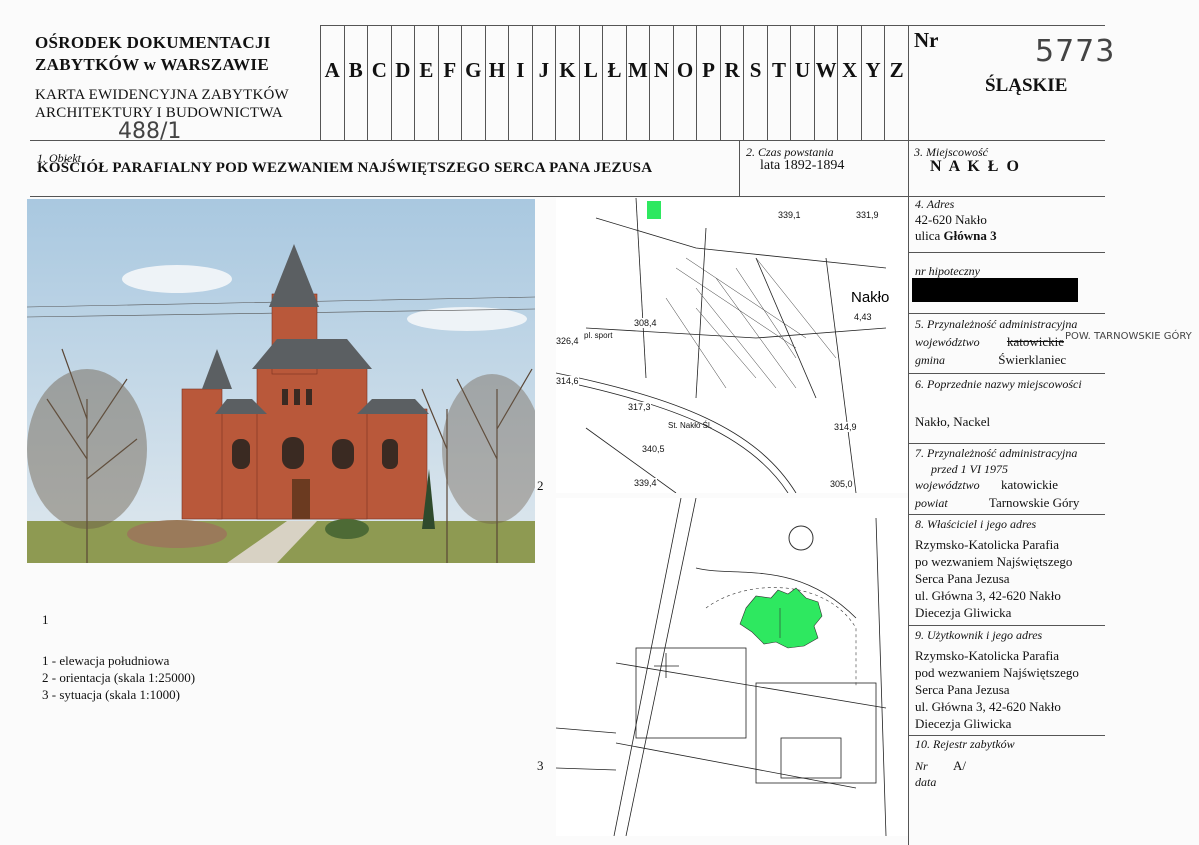 Image resolution: width=1199 pixels, height=845 pixels. What do you see at coordinates (956, 220) in the screenshot?
I see `address-section: 4. Adres 42-620 Nakło ulica Główna 3` at bounding box center [956, 220].